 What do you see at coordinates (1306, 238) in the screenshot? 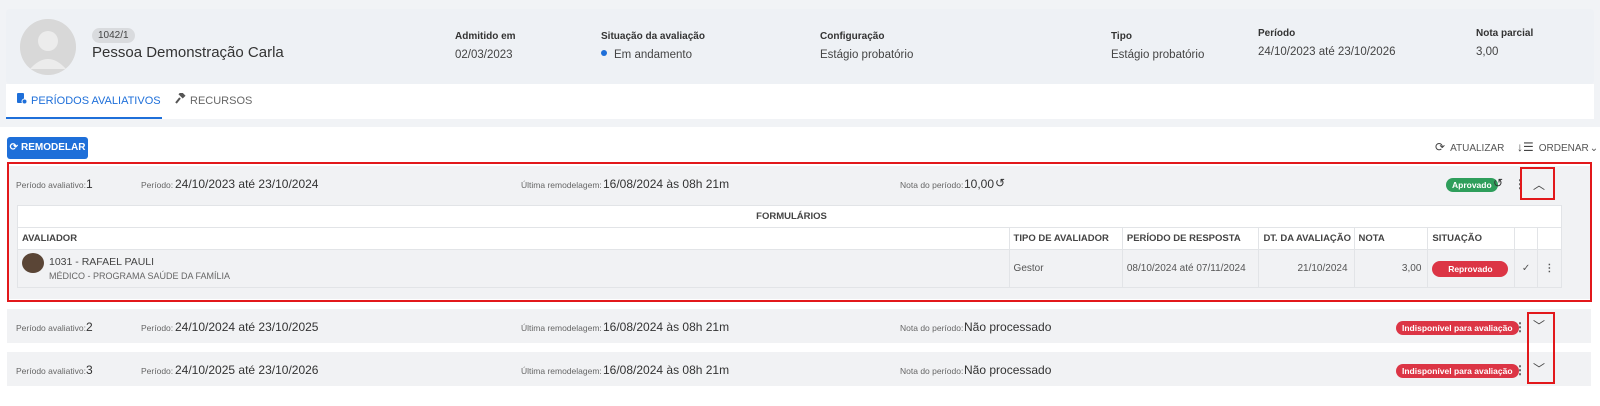
I see `column-header-evaluation-date: DT. DA AVALIAÇÃO` at bounding box center [1306, 238].